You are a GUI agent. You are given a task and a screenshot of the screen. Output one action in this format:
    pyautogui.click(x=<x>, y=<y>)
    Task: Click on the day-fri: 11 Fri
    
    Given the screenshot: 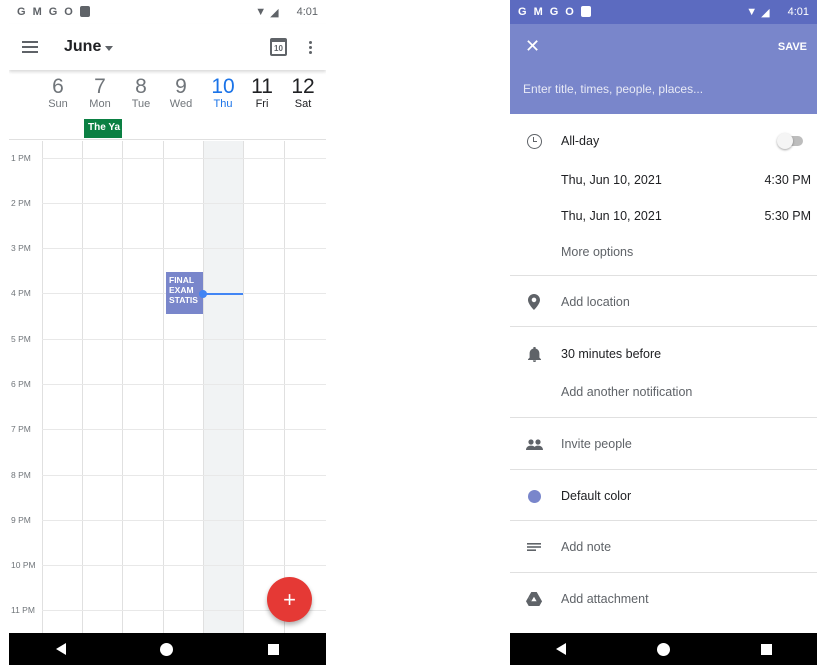 What is the action you would take?
    pyautogui.click(x=262, y=93)
    